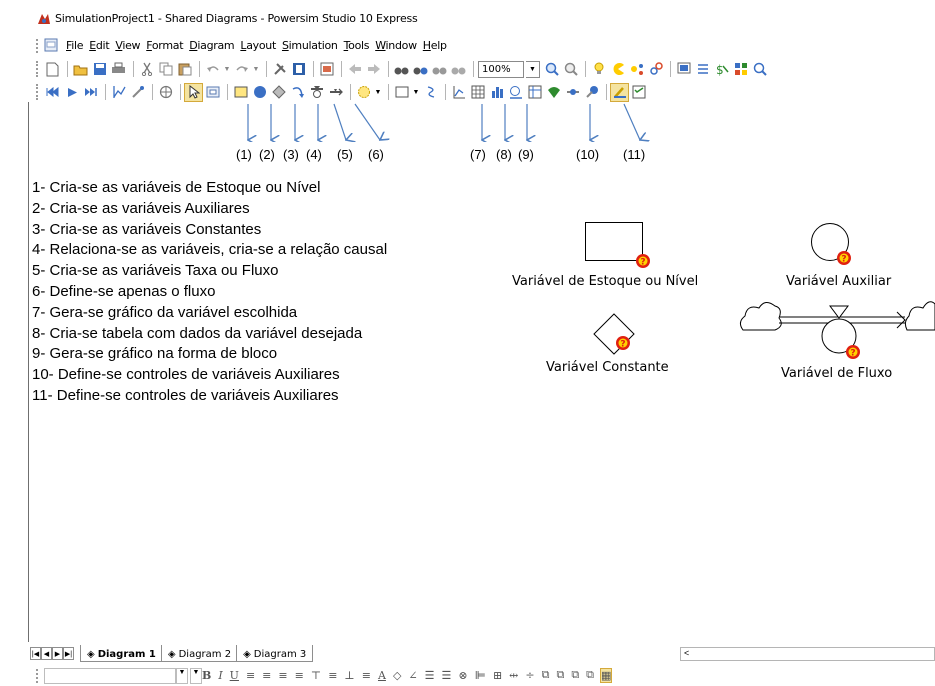  I want to click on italic-button: I, so click(220, 675).